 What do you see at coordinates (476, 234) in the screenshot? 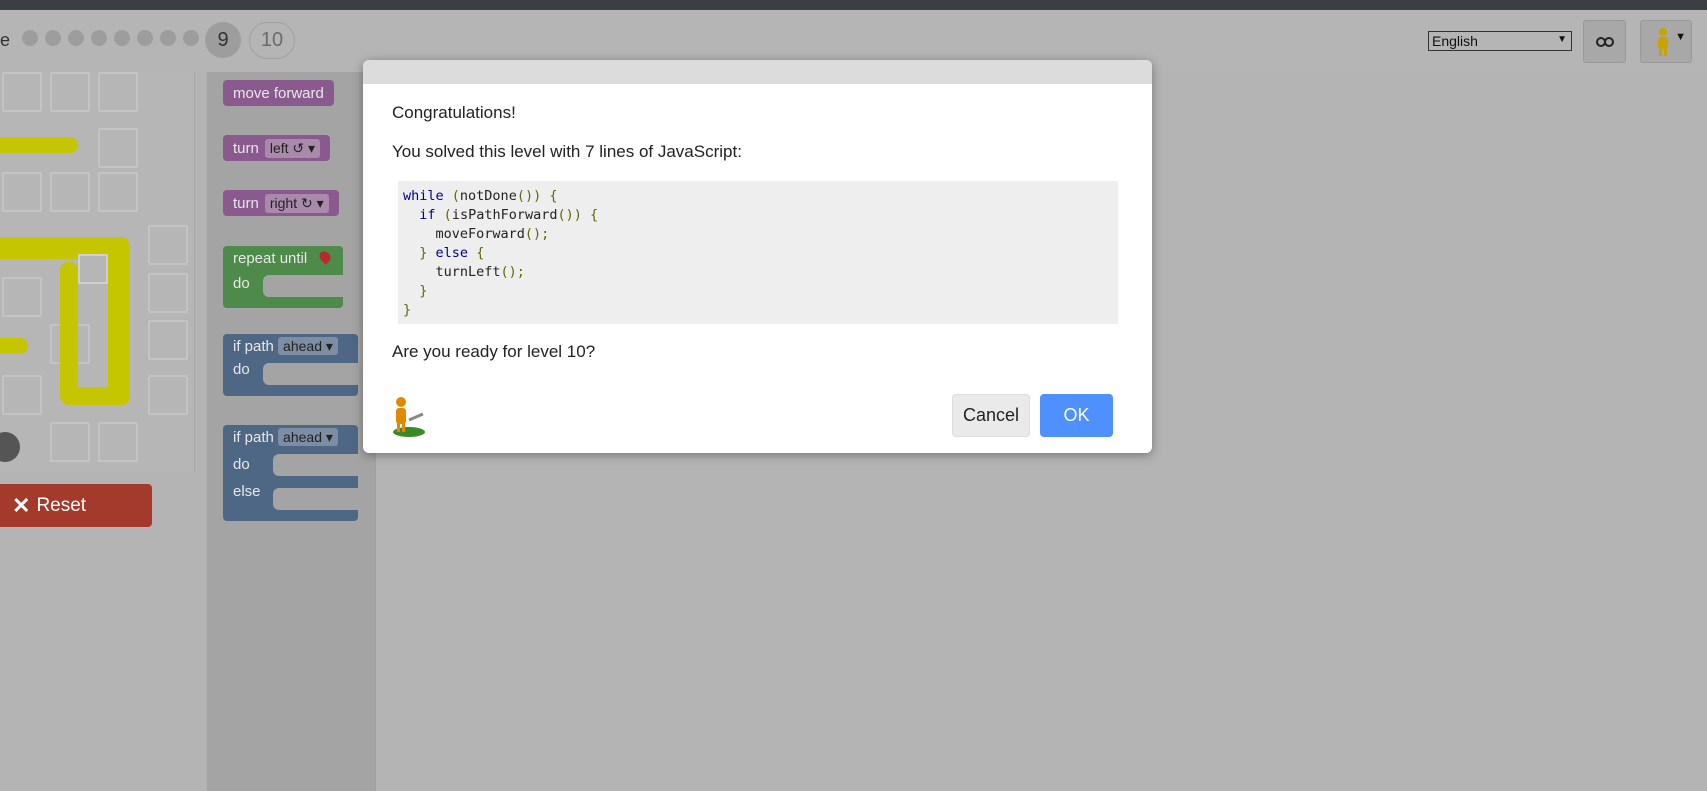
I see `code-line: moveForward();` at bounding box center [476, 234].